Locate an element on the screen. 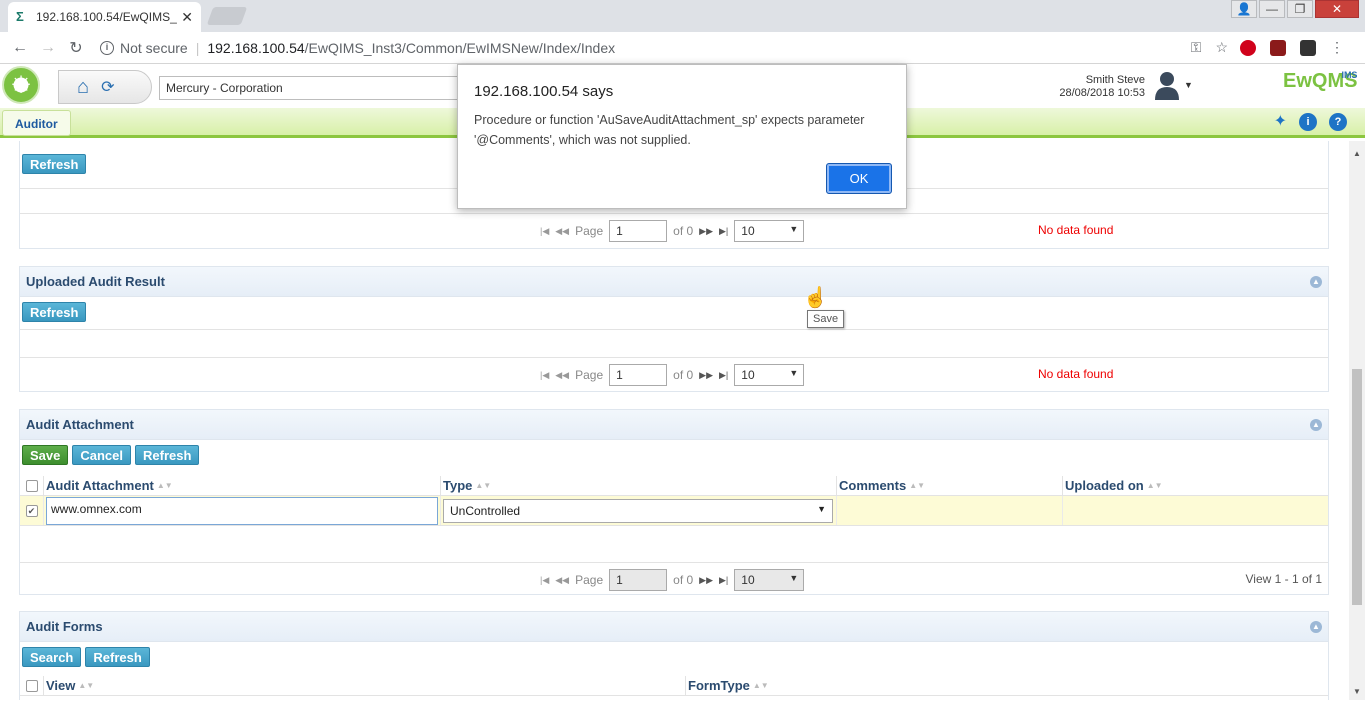 The image size is (1365, 728). key-icon: ⚿ is located at coordinates (1196, 47).